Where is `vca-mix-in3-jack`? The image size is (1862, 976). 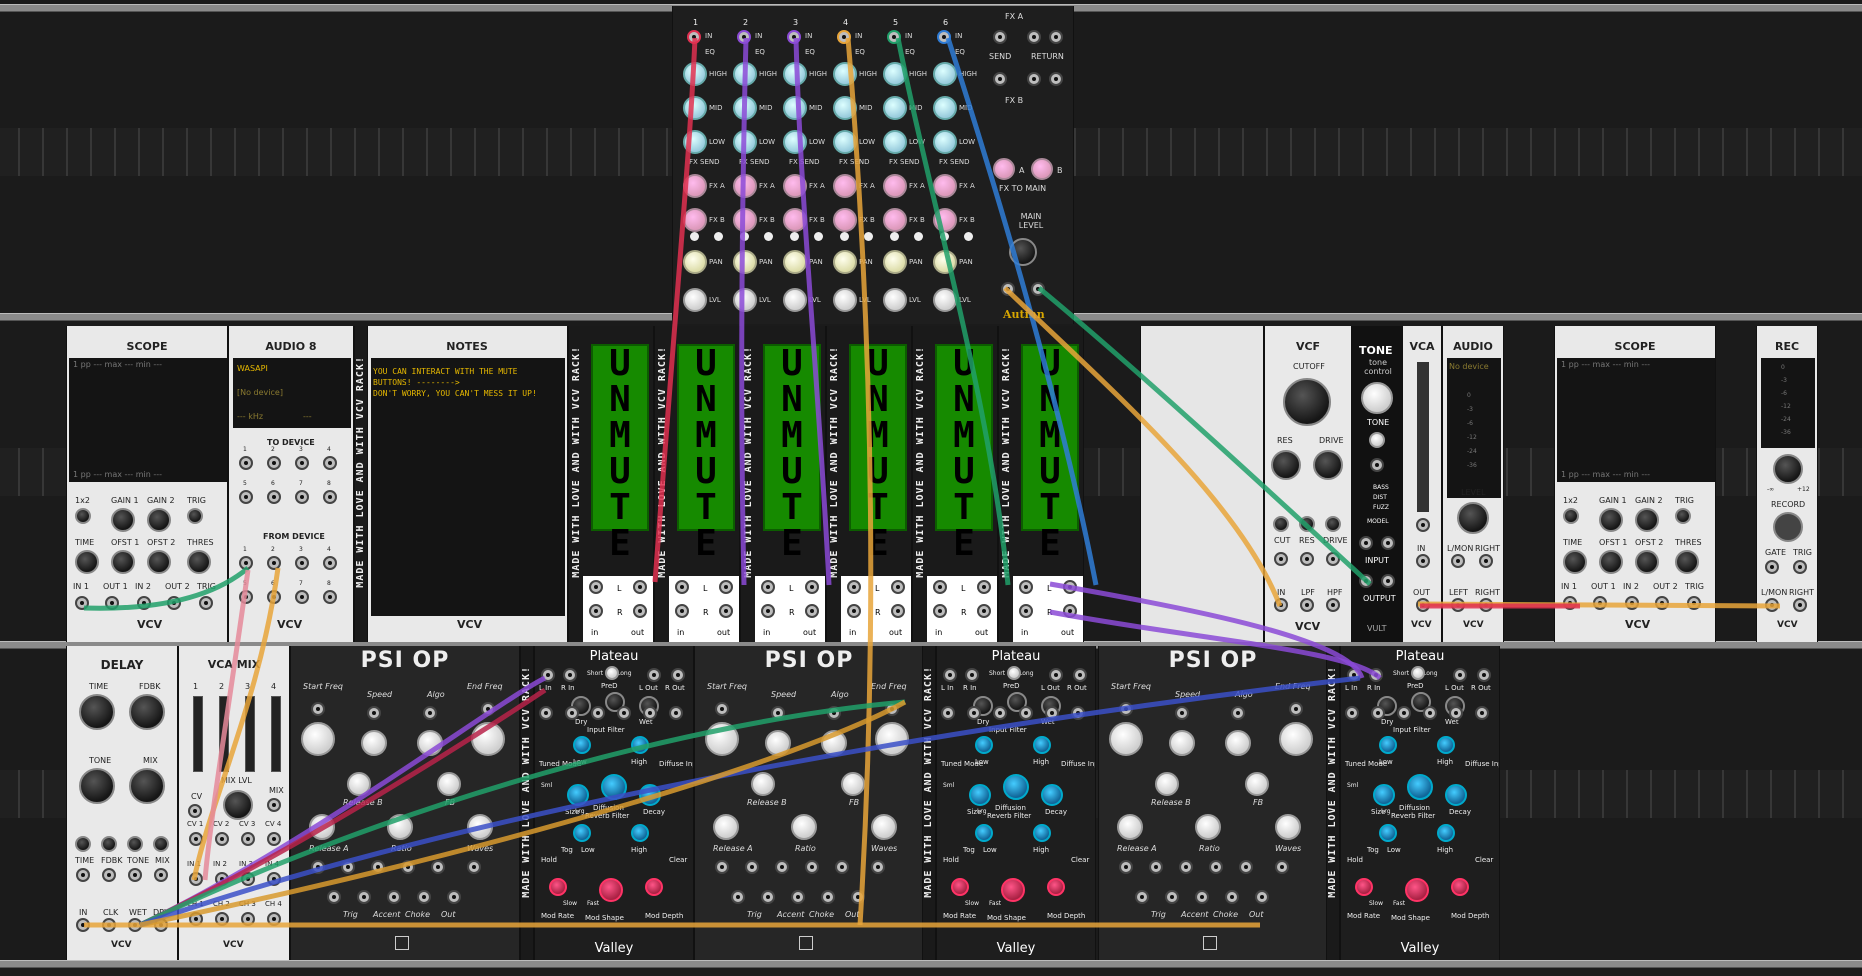
vca-mix-in3-jack is located at coordinates (248, 879).